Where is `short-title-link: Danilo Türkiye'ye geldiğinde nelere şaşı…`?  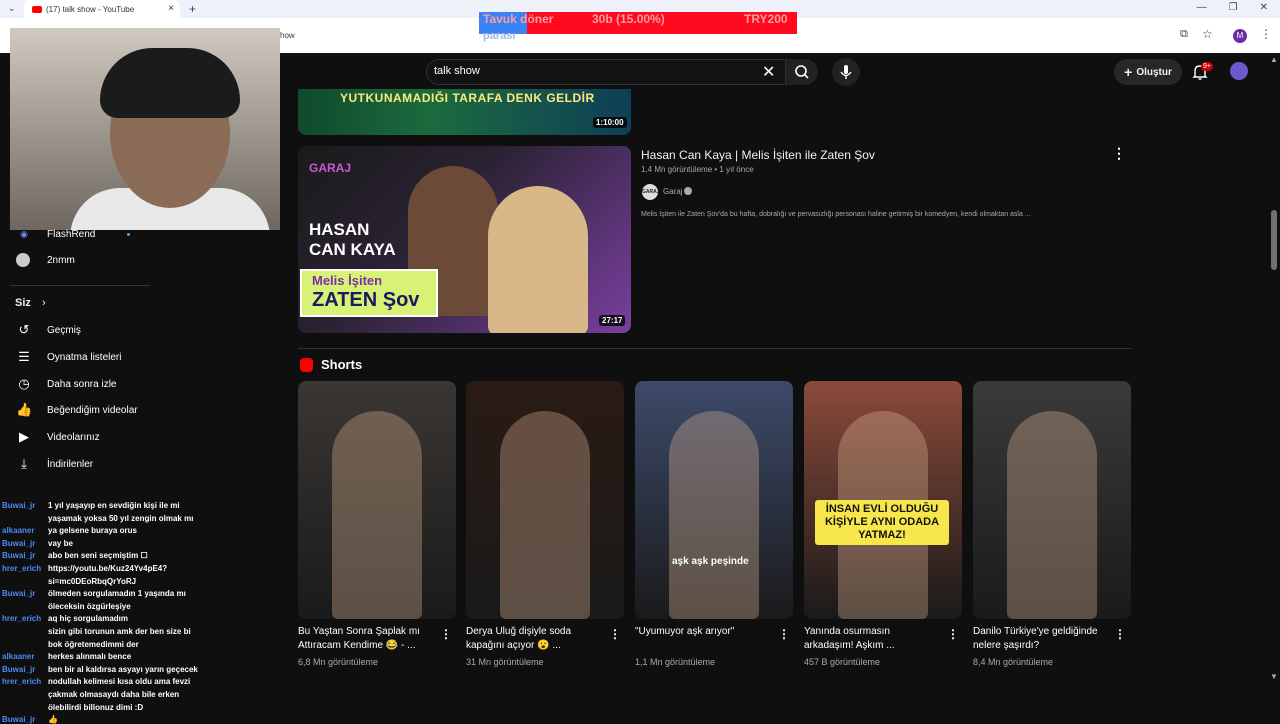 short-title-link: Danilo Türkiye'ye geldiğinde nelere şaşı… is located at coordinates (1038, 639).